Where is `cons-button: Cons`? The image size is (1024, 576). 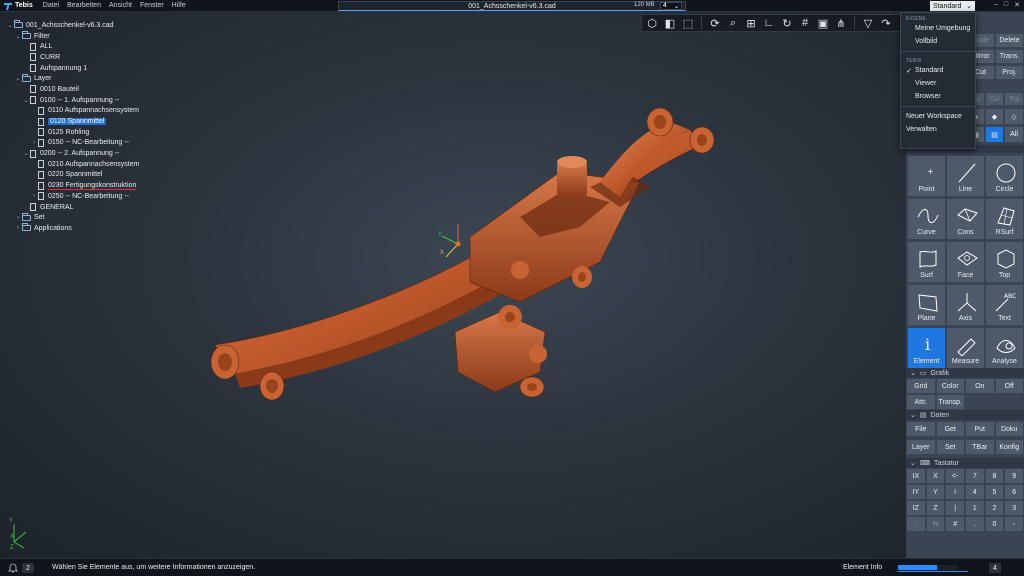 cons-button: Cons is located at coordinates (965, 219).